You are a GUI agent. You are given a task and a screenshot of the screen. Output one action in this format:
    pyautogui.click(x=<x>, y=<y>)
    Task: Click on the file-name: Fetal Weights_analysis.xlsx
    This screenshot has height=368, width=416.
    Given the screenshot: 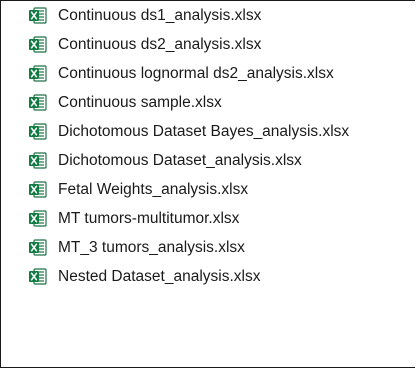 What is the action you would take?
    pyautogui.click(x=153, y=189)
    